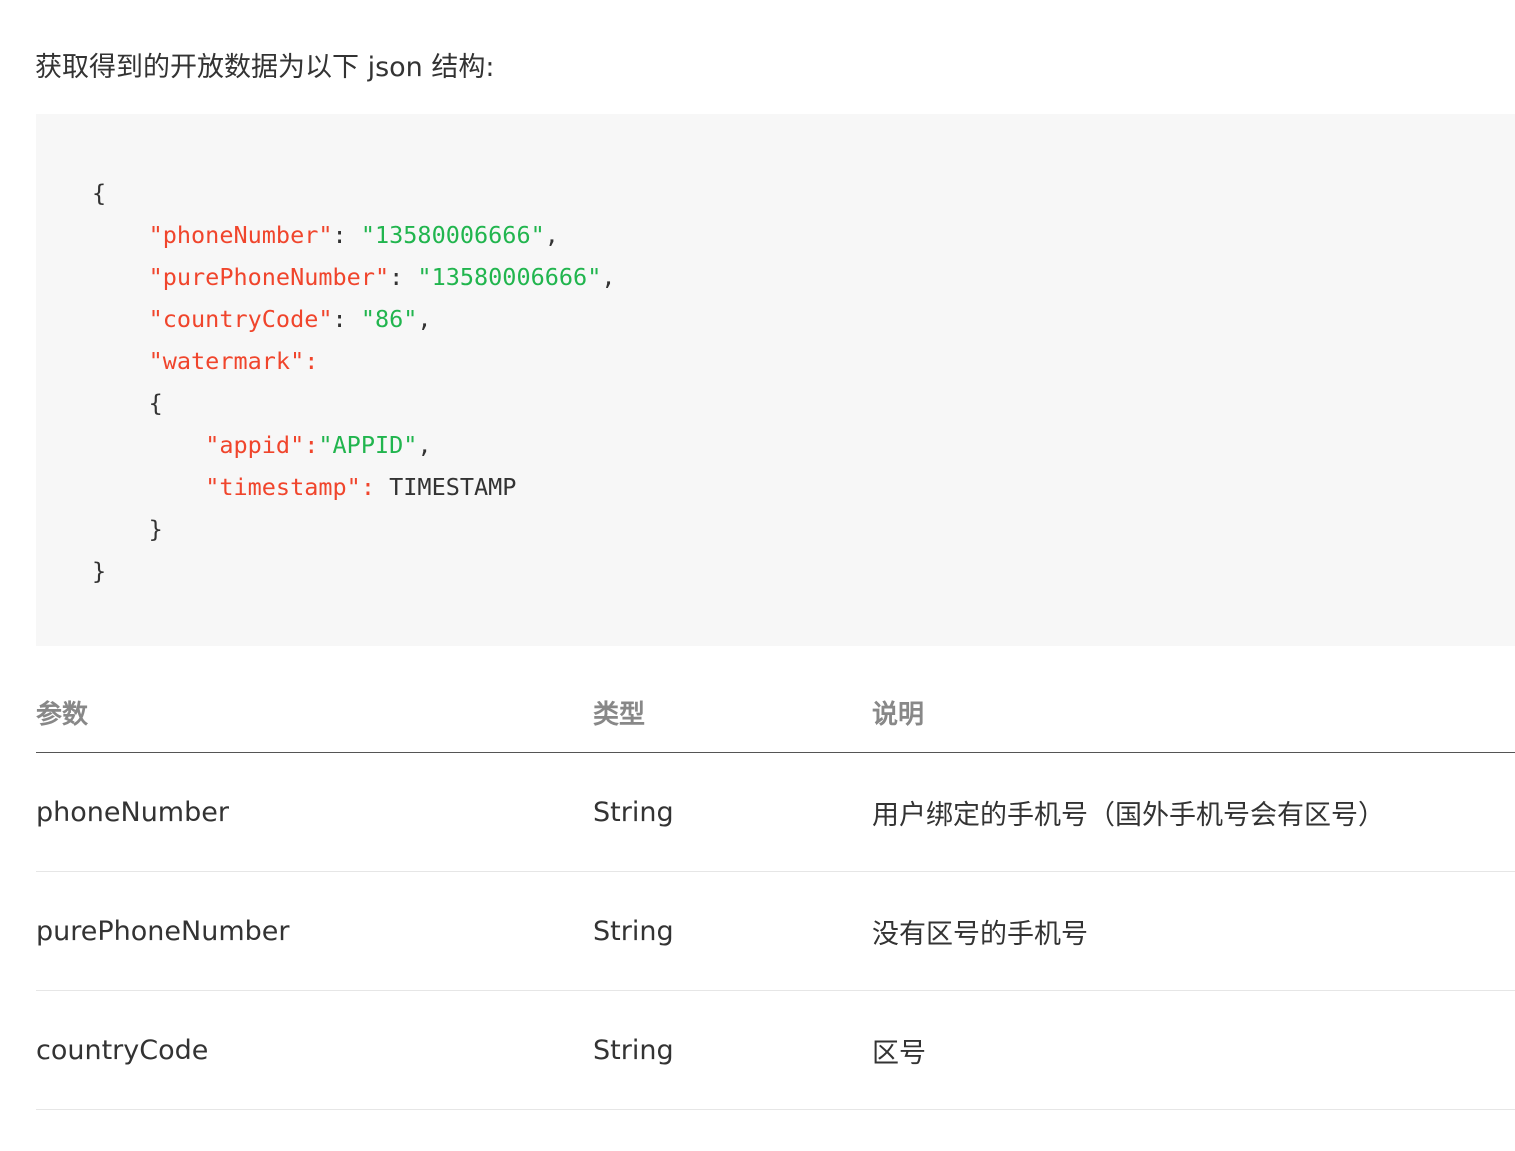 The height and width of the screenshot is (1151, 1515). What do you see at coordinates (354, 361) in the screenshot?
I see `code-line: "watermark":` at bounding box center [354, 361].